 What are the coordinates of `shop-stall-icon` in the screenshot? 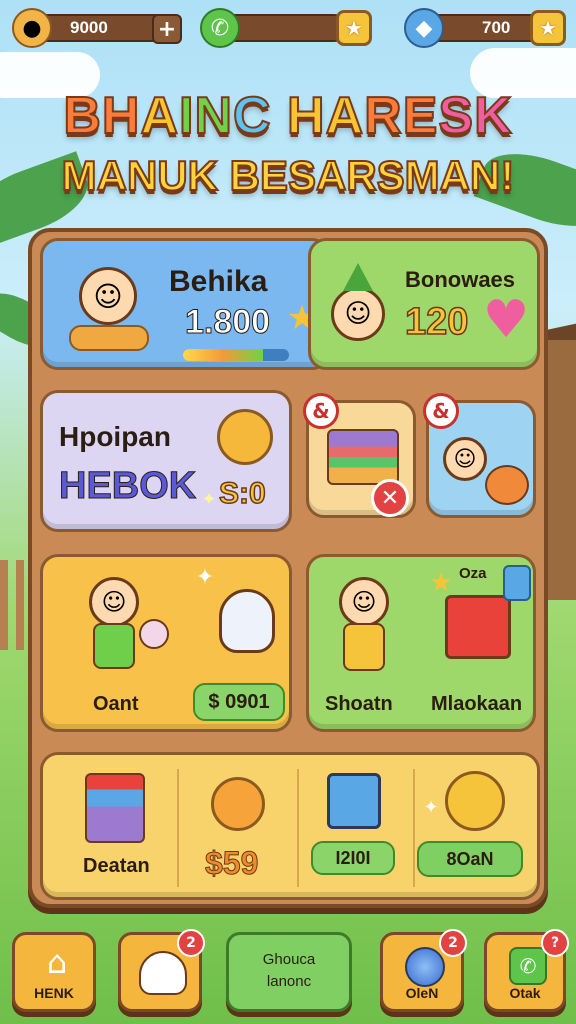 It's located at (363, 457).